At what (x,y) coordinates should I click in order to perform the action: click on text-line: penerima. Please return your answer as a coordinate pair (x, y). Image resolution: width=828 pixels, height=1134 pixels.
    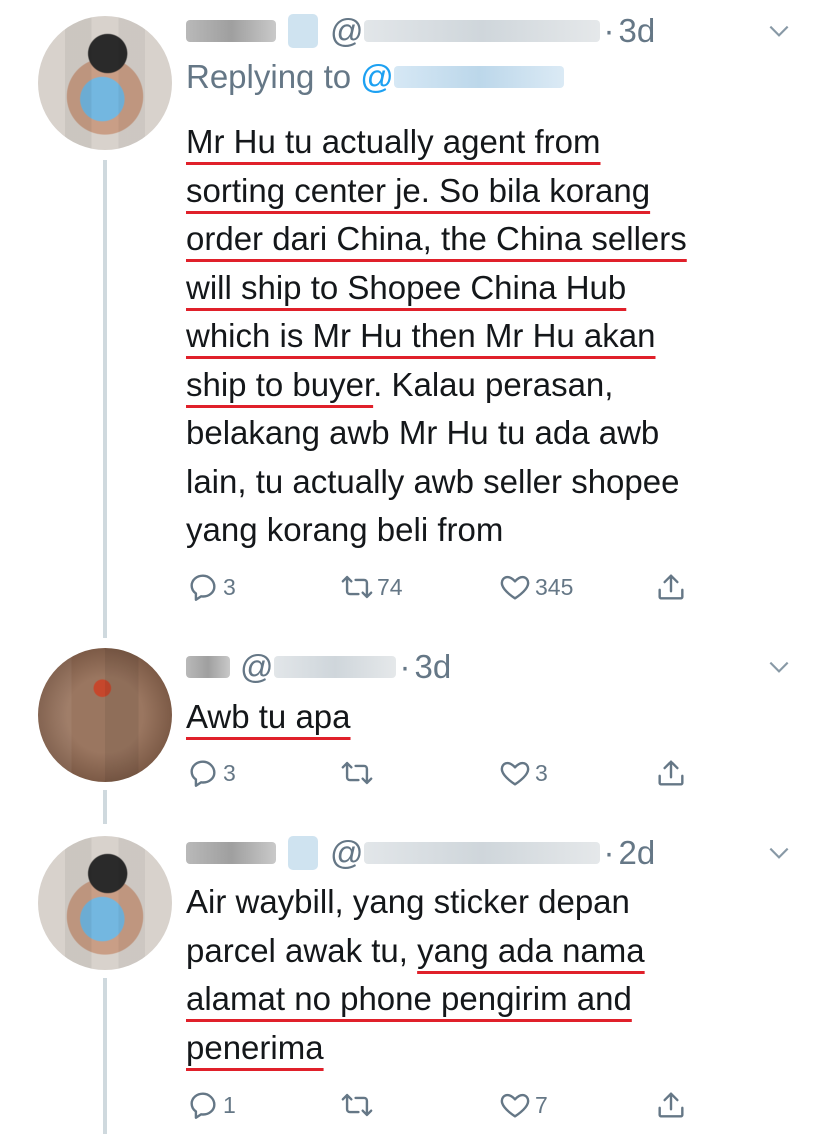
    Looking at the image, I should click on (486, 1048).